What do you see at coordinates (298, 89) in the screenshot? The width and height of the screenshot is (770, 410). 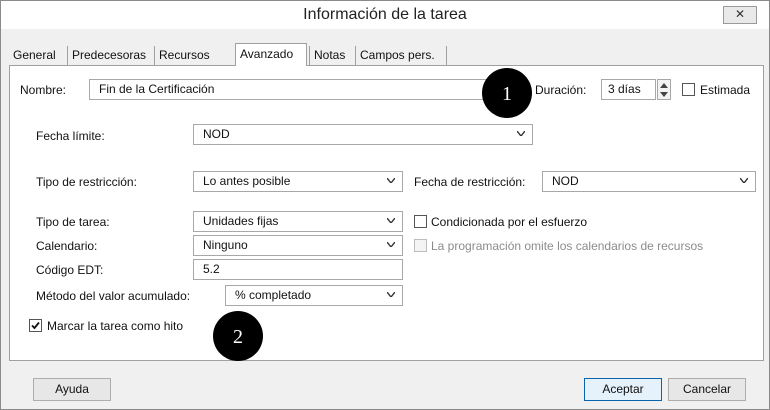 I see `name-input: Fin de la Certificación` at bounding box center [298, 89].